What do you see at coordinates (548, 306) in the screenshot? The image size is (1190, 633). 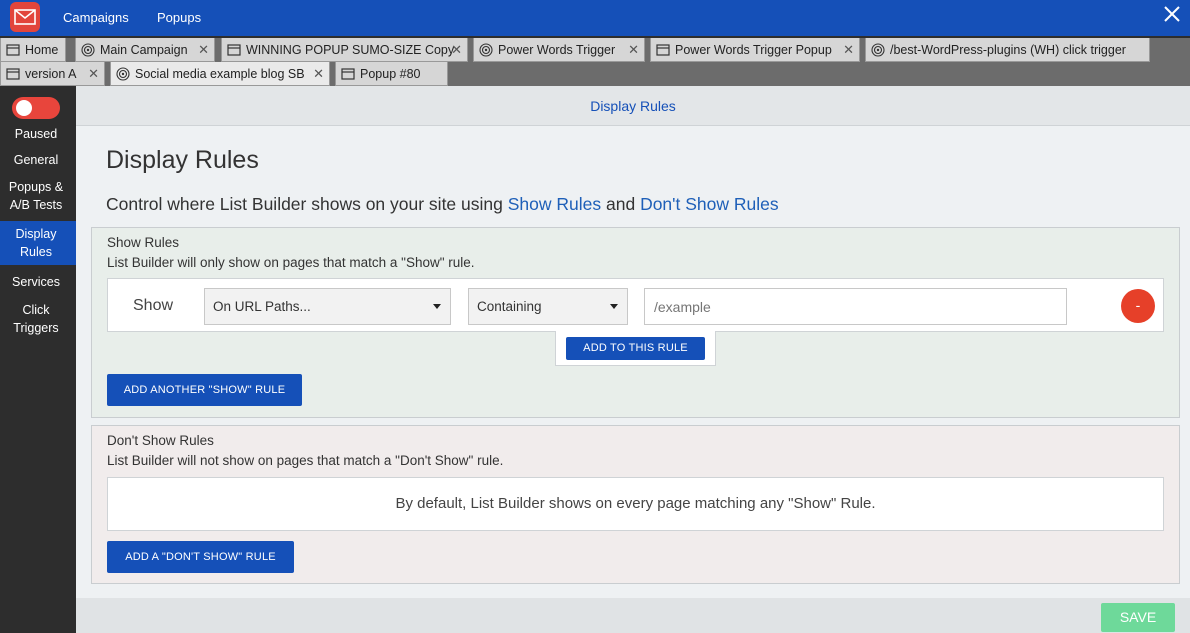 I see `operator-select: Containing` at bounding box center [548, 306].